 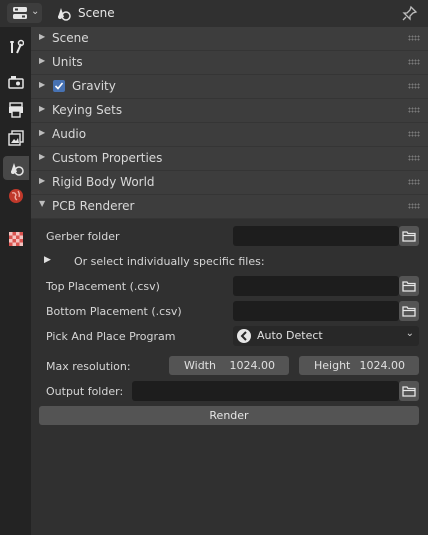 What do you see at coordinates (229, 135) in the screenshot?
I see `panel-audio: ▶ Audio` at bounding box center [229, 135].